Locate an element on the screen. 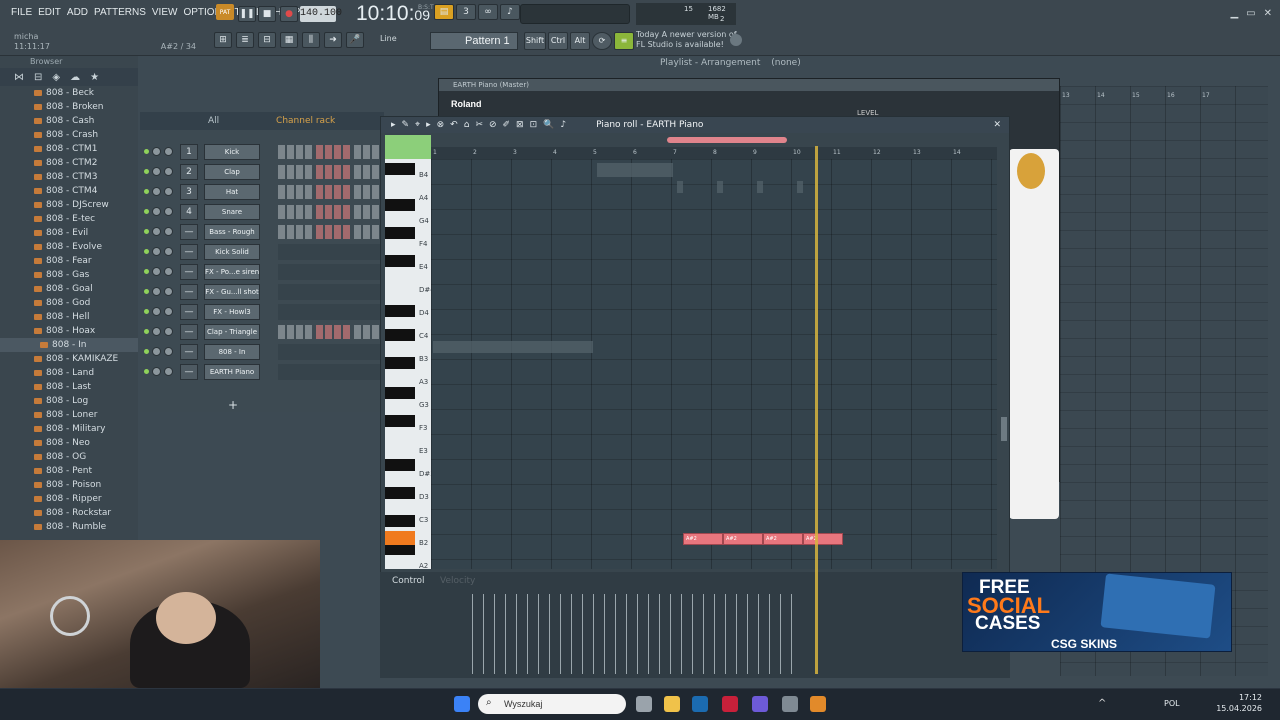 Image resolution: width=1280 pixels, height=720 pixels. browser-item: 808 - DJScrew is located at coordinates (69, 205).